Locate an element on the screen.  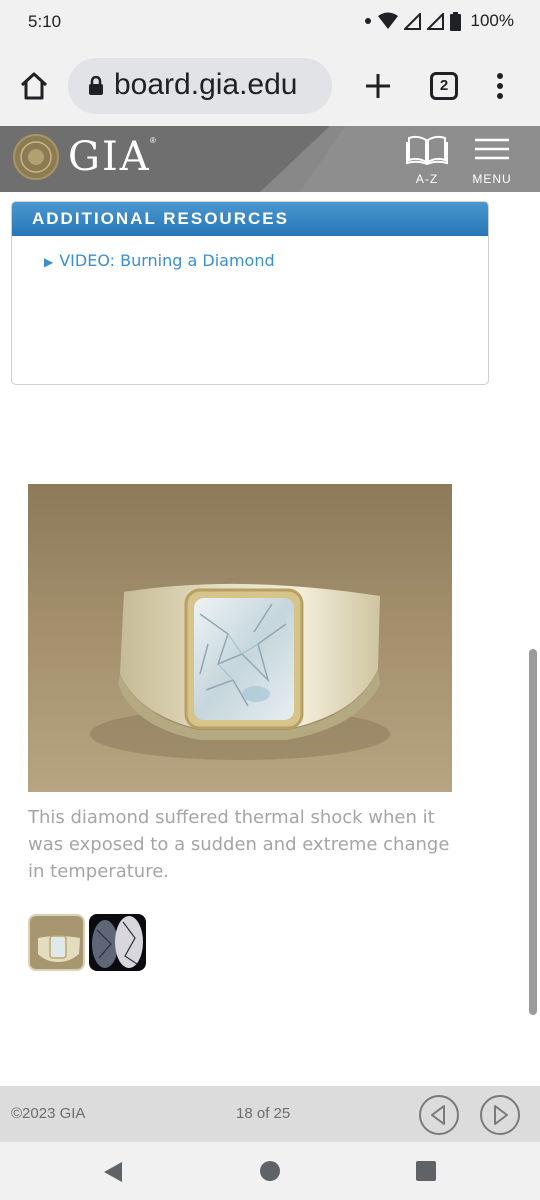
system-nav-bar is located at coordinates (270, 1171).